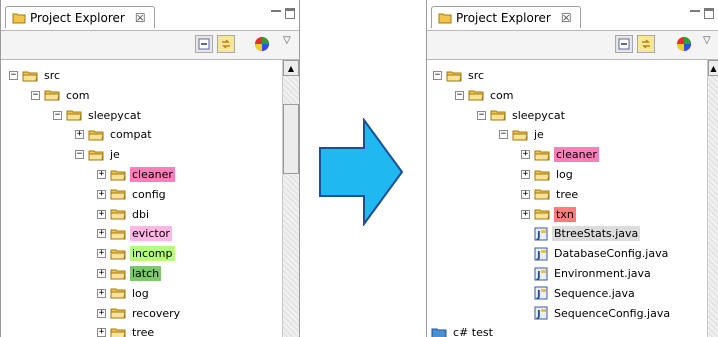  Describe the element at coordinates (602, 273) in the screenshot. I see `tree-item-label: Environment.java` at that location.